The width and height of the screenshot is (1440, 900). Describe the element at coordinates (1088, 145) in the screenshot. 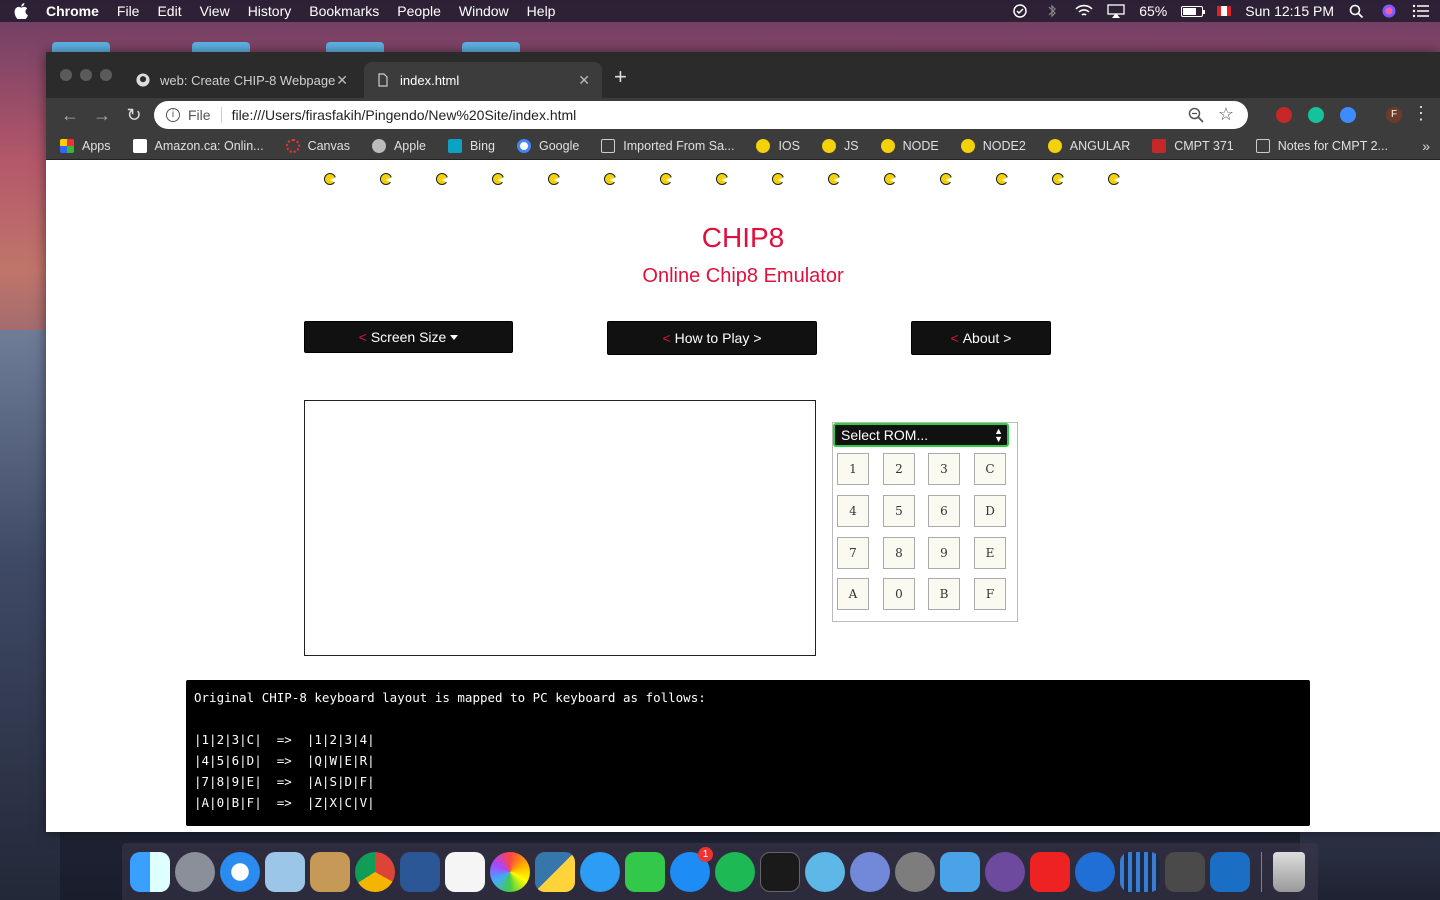

I see `bookmark-angular: ANGULAR` at that location.